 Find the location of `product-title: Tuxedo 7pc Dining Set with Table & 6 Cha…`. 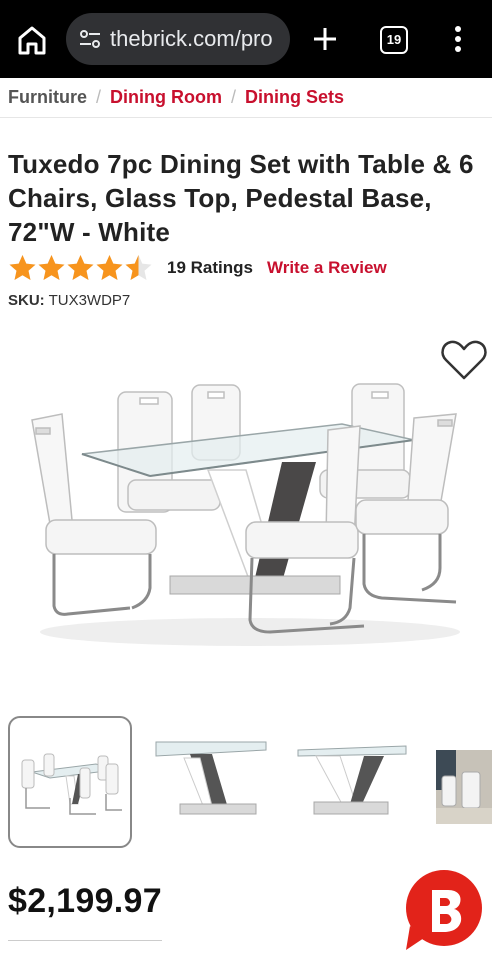

product-title: Tuxedo 7pc Dining Set with Table & 6 Cha… is located at coordinates (241, 198).